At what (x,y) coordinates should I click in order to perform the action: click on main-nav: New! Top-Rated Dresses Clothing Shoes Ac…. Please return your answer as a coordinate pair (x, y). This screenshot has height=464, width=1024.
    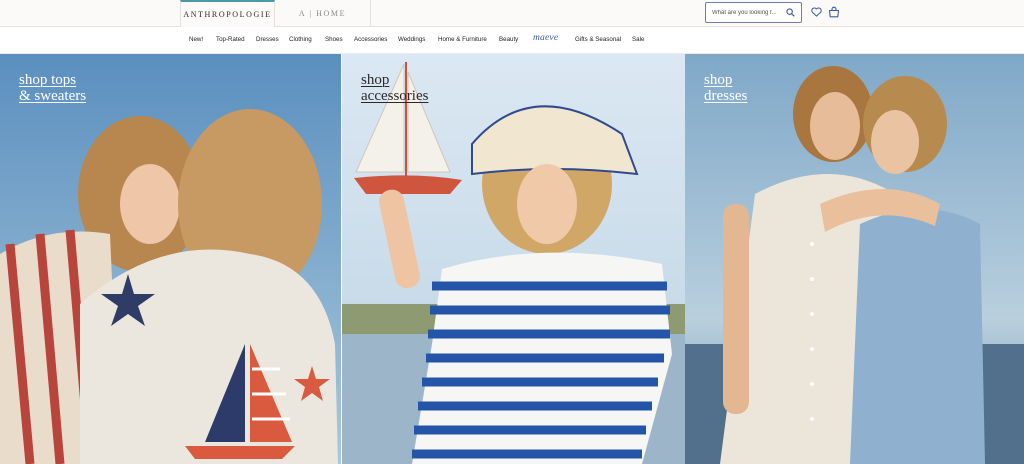
    Looking at the image, I should click on (512, 40).